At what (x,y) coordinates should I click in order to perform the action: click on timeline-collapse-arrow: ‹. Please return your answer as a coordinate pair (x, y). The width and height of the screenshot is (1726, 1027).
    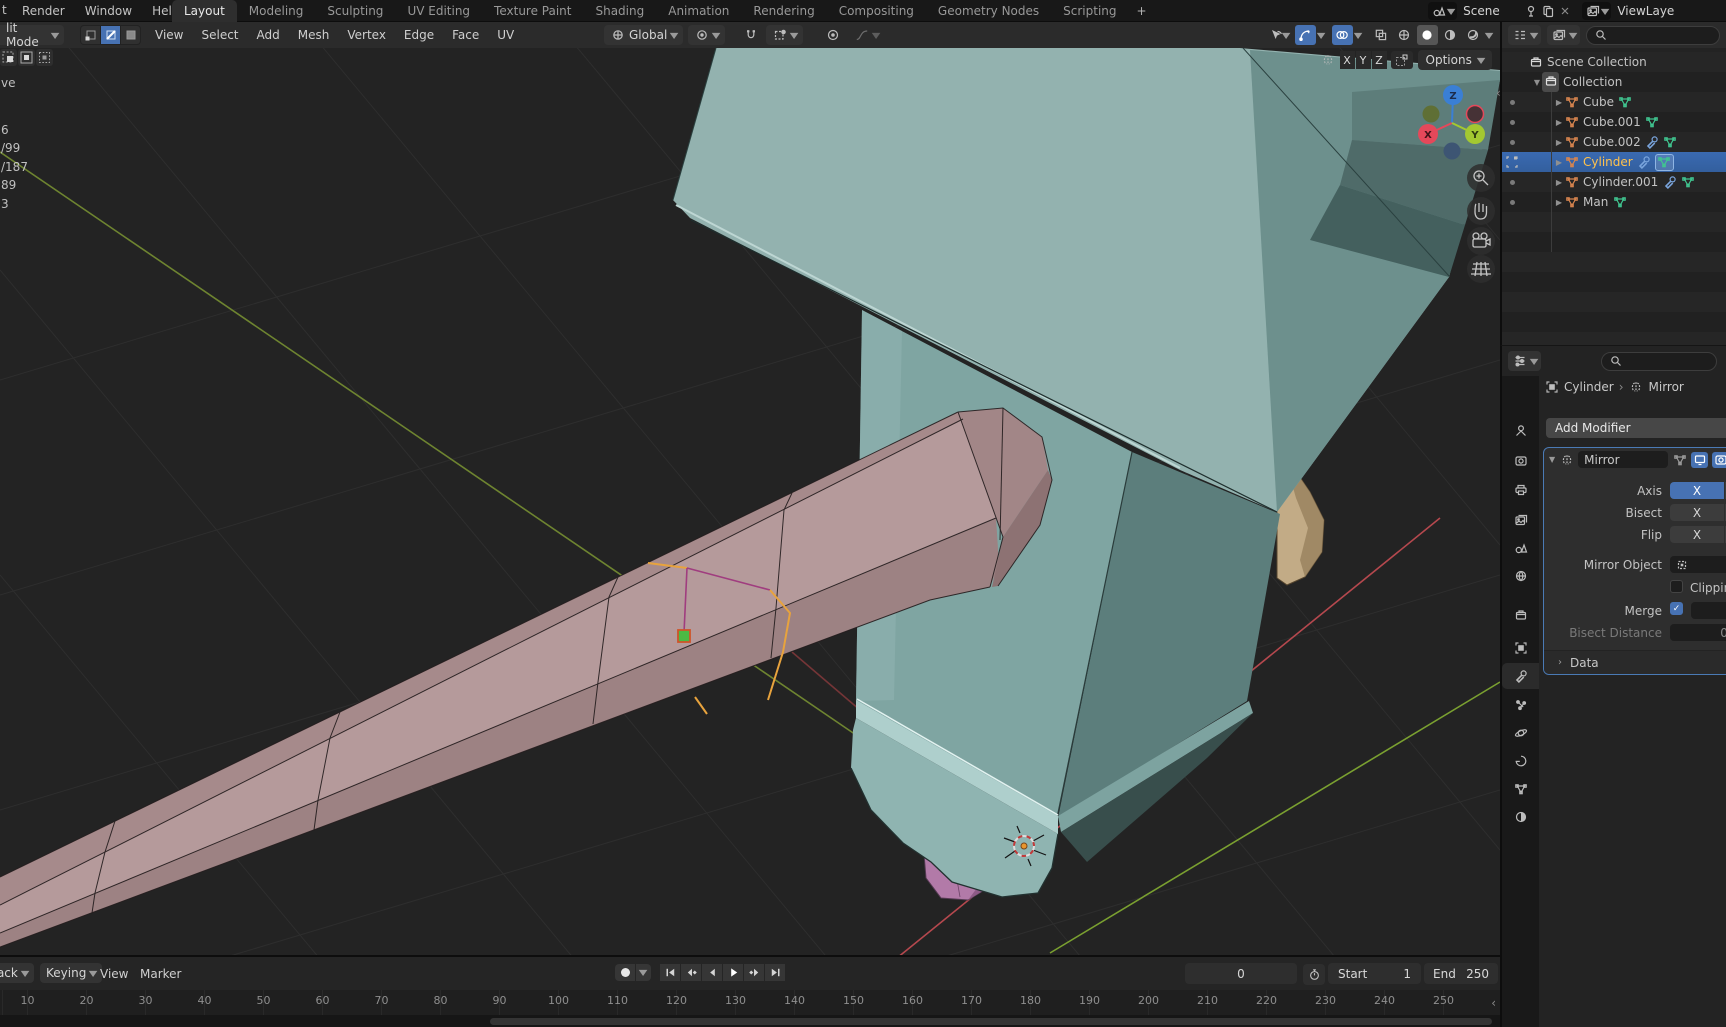
    Looking at the image, I should click on (1493, 1003).